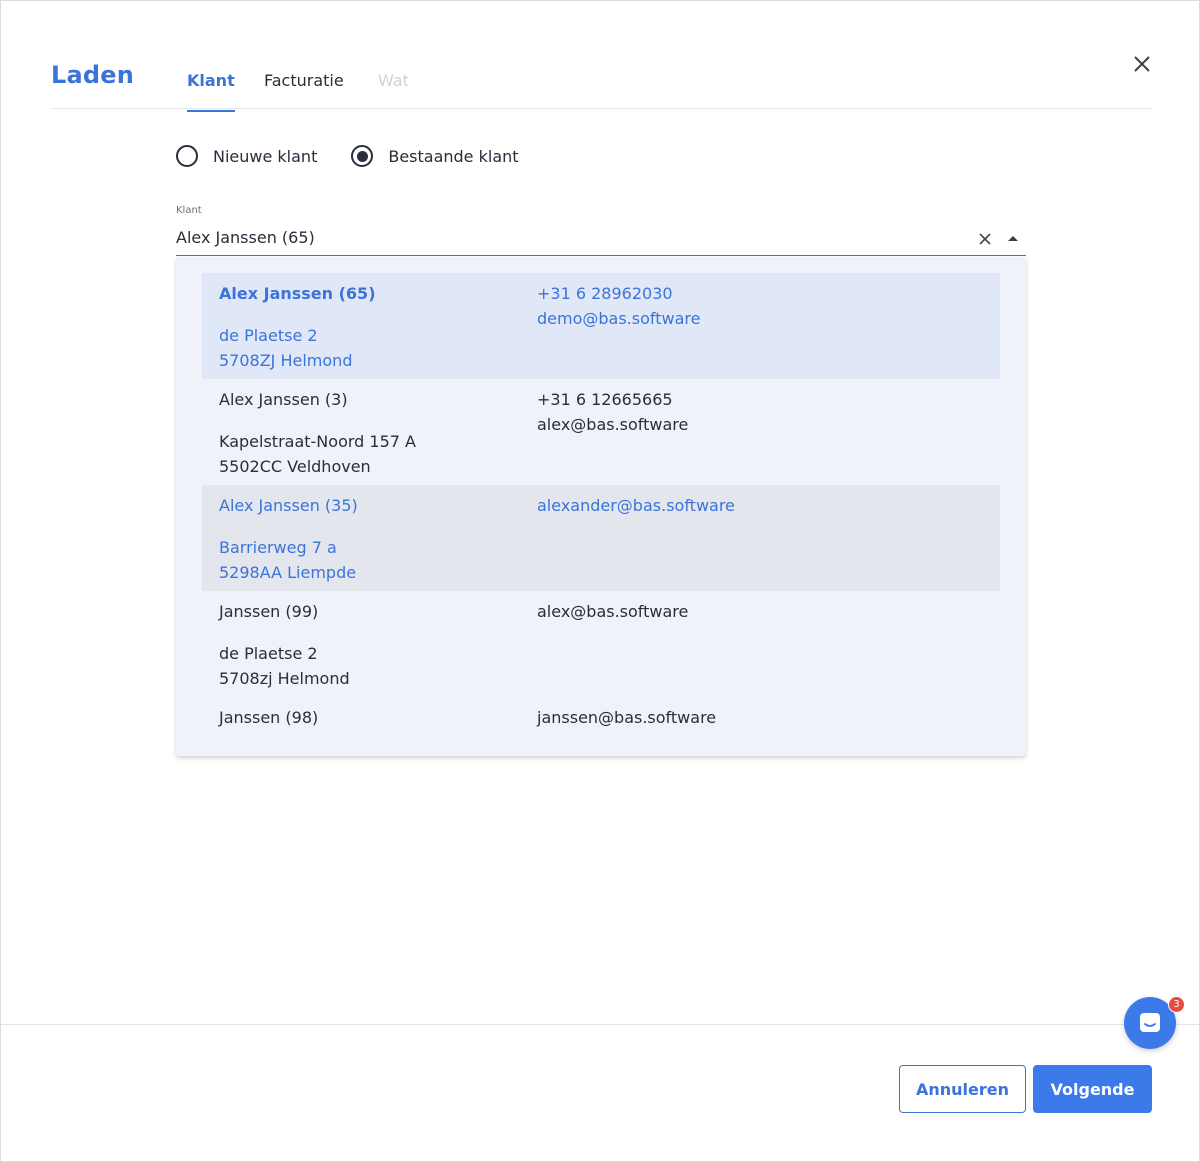 The width and height of the screenshot is (1200, 1162). Describe the element at coordinates (286, 360) in the screenshot. I see `option-city: 5708ZJ Helmond` at that location.